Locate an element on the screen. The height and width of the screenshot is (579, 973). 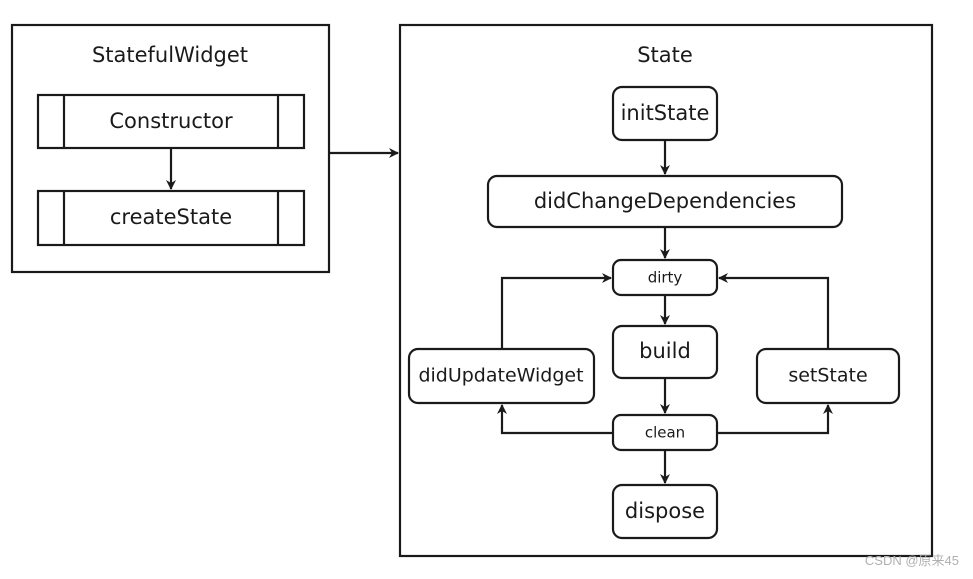
build-node: build is located at coordinates (665, 352).